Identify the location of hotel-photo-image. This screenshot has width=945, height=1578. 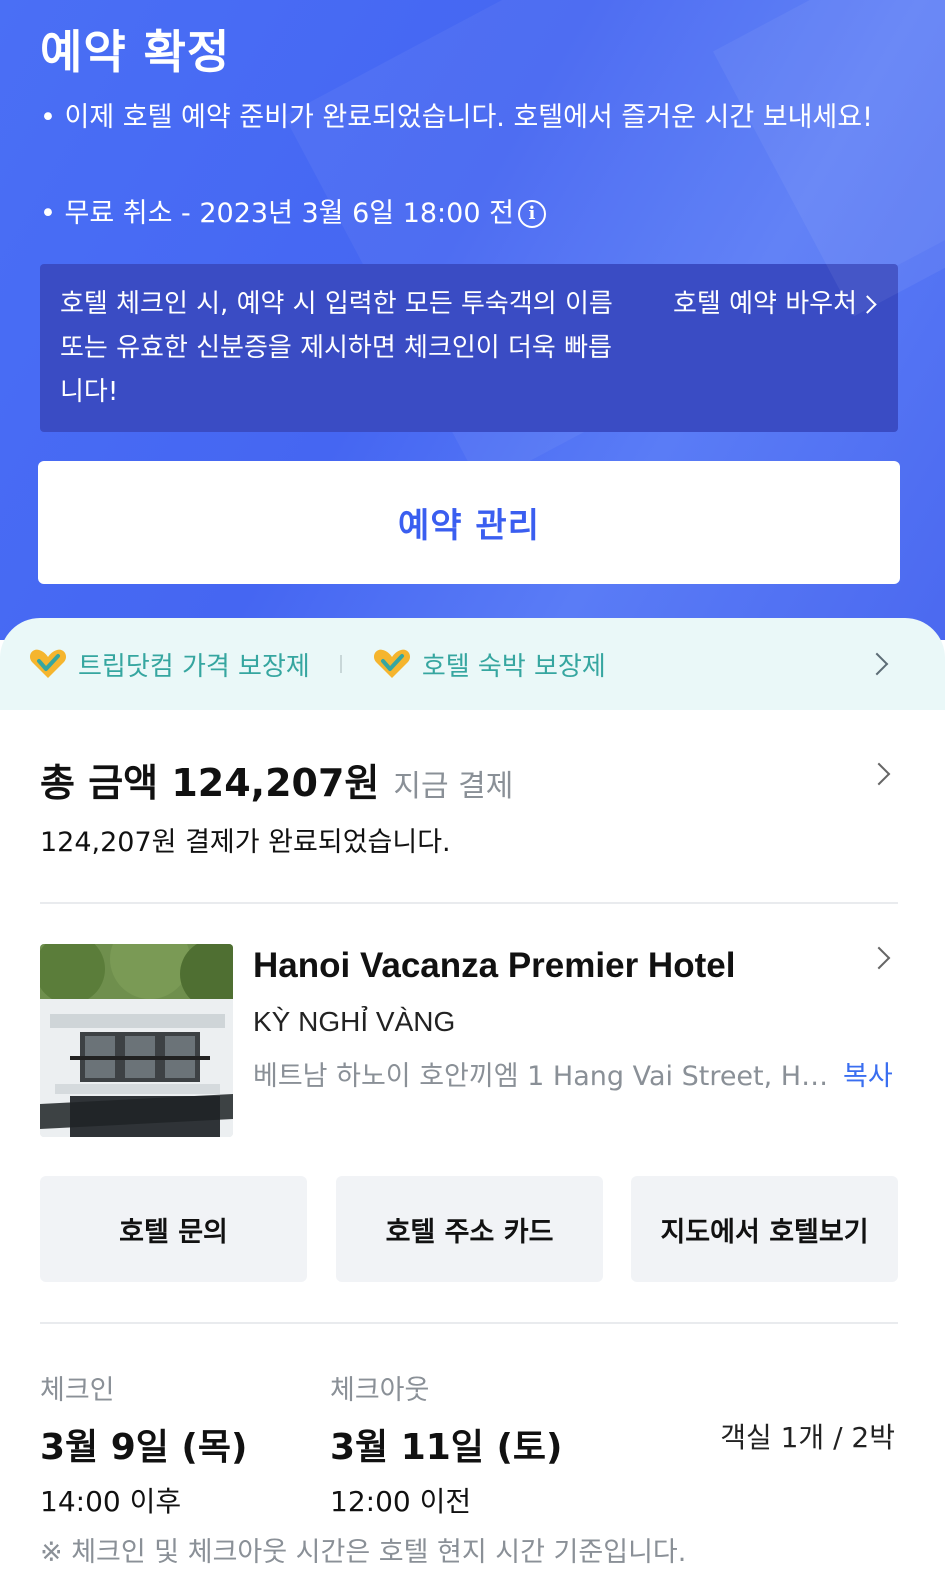
(136, 1040).